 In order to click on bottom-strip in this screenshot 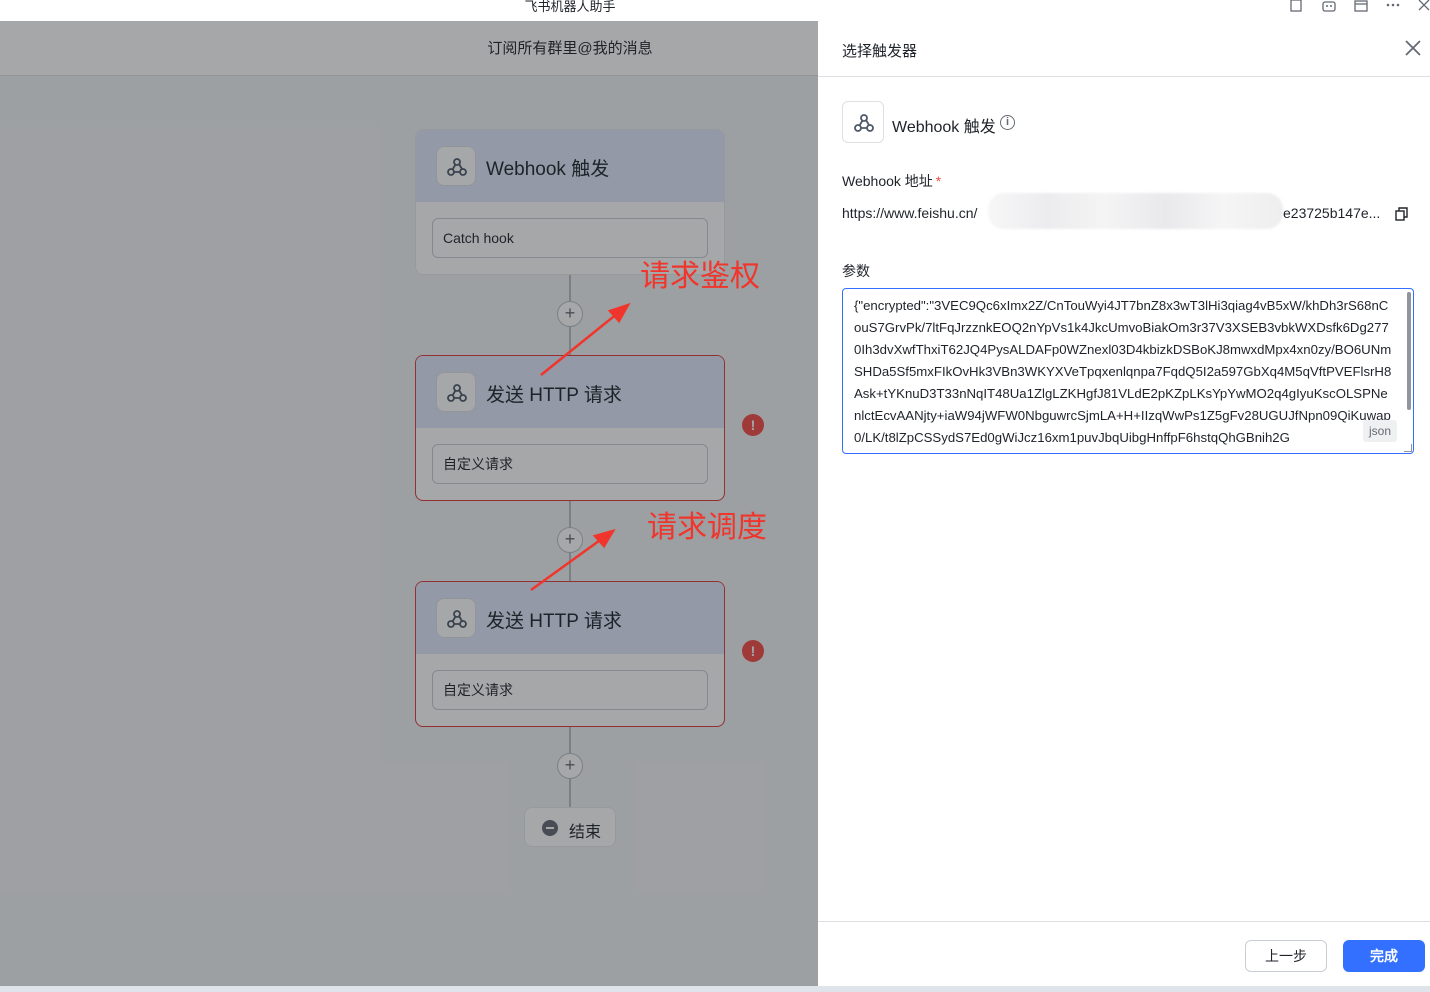, I will do `click(715, 989)`.